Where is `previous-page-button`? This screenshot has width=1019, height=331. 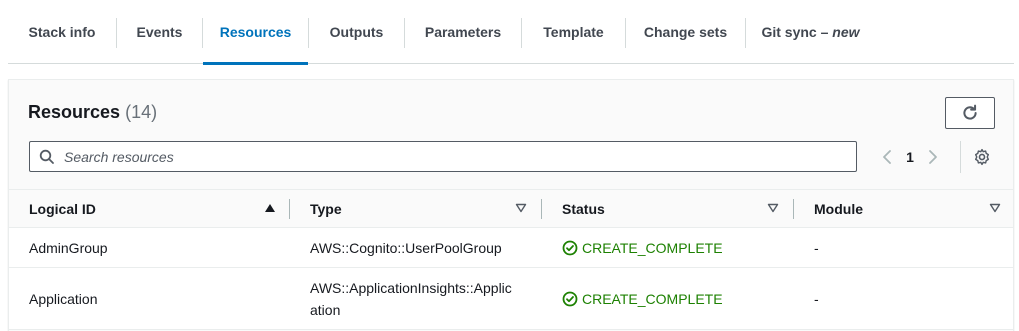 previous-page-button is located at coordinates (887, 157).